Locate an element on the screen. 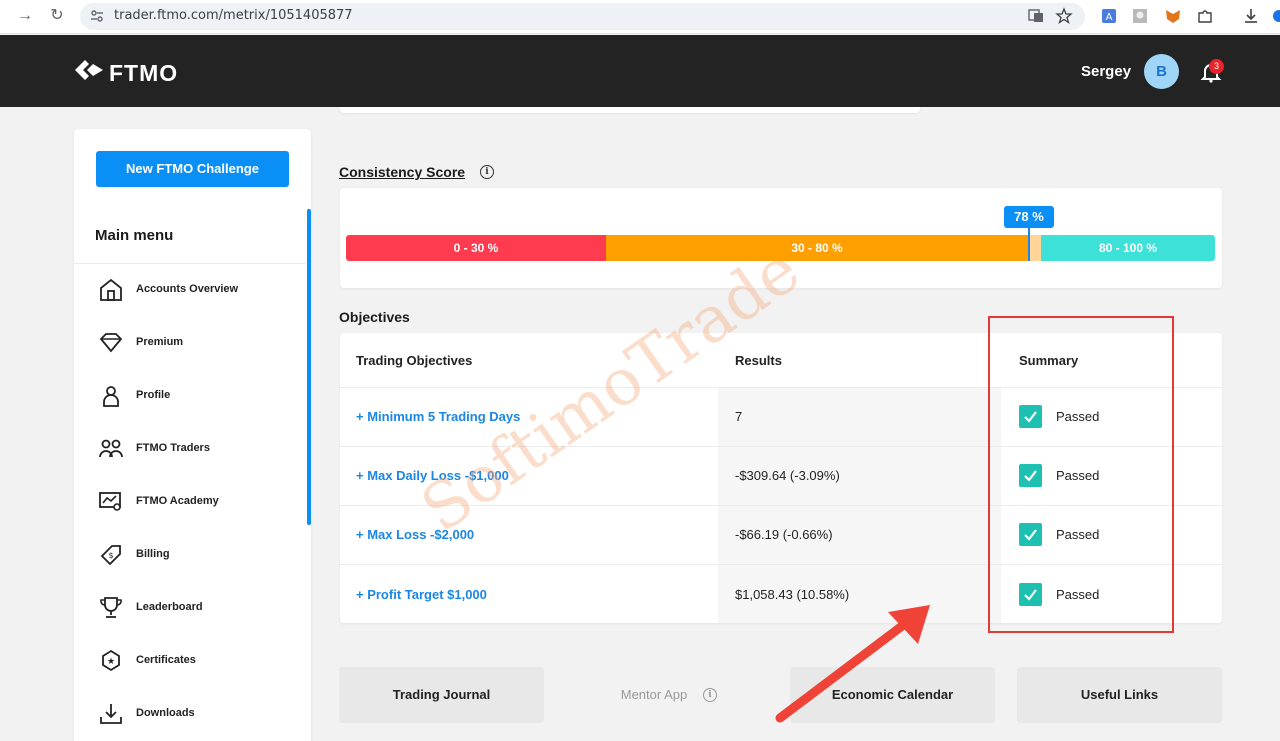  score-marker-label: 78 % is located at coordinates (1029, 217).